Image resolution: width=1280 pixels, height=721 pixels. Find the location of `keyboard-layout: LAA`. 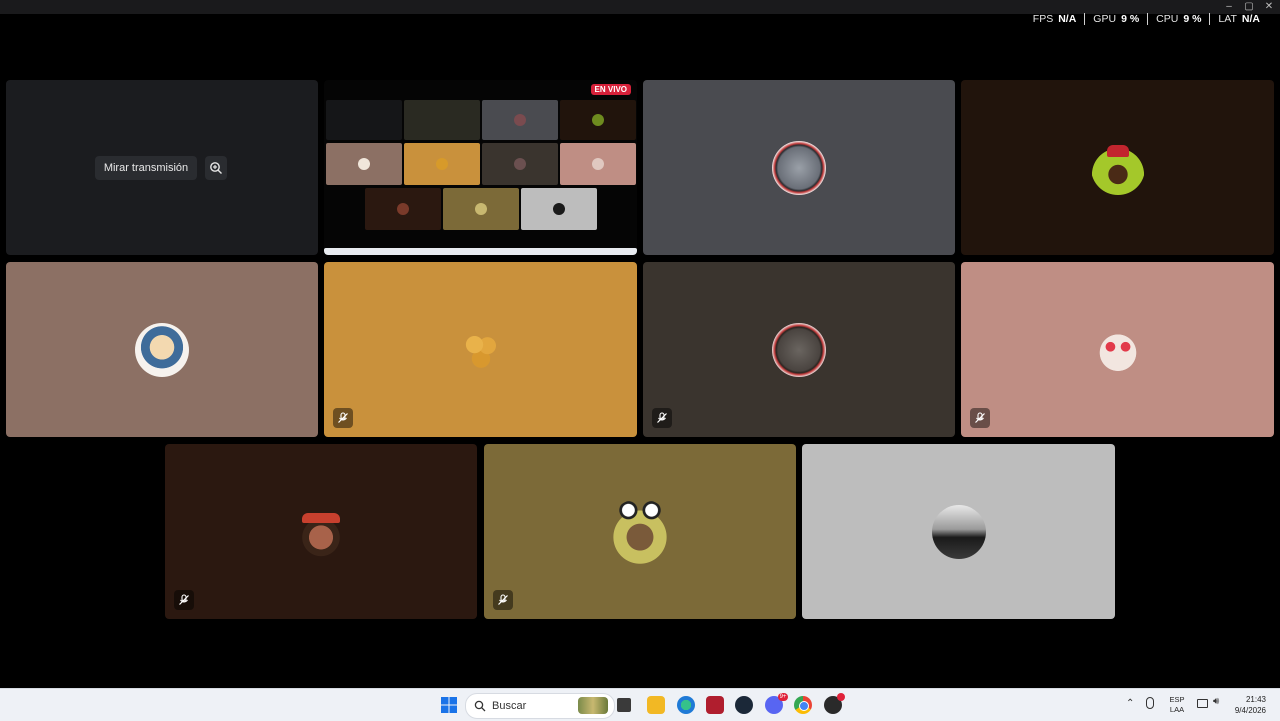

keyboard-layout: LAA is located at coordinates (1177, 709).